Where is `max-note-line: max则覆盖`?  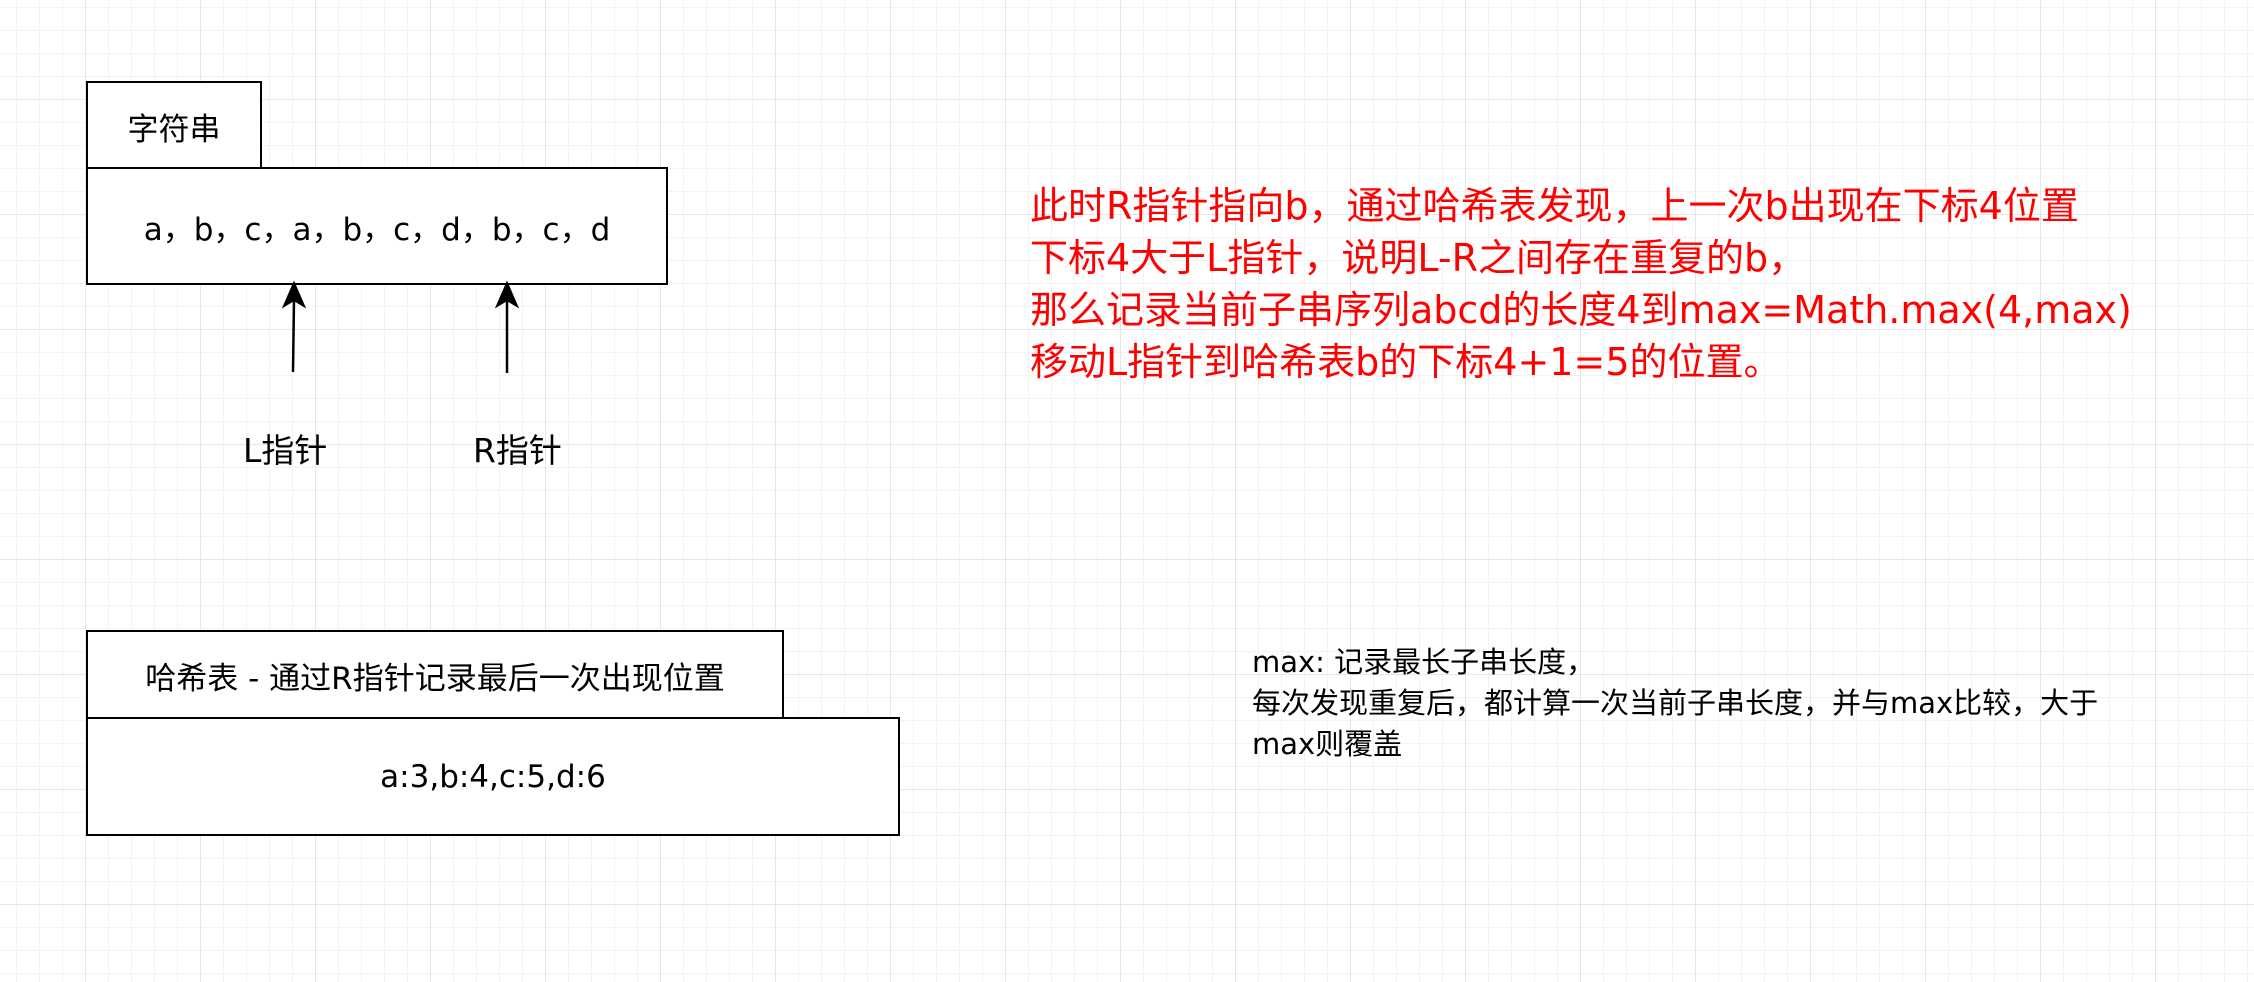
max-note-line: max则覆盖 is located at coordinates (1327, 744).